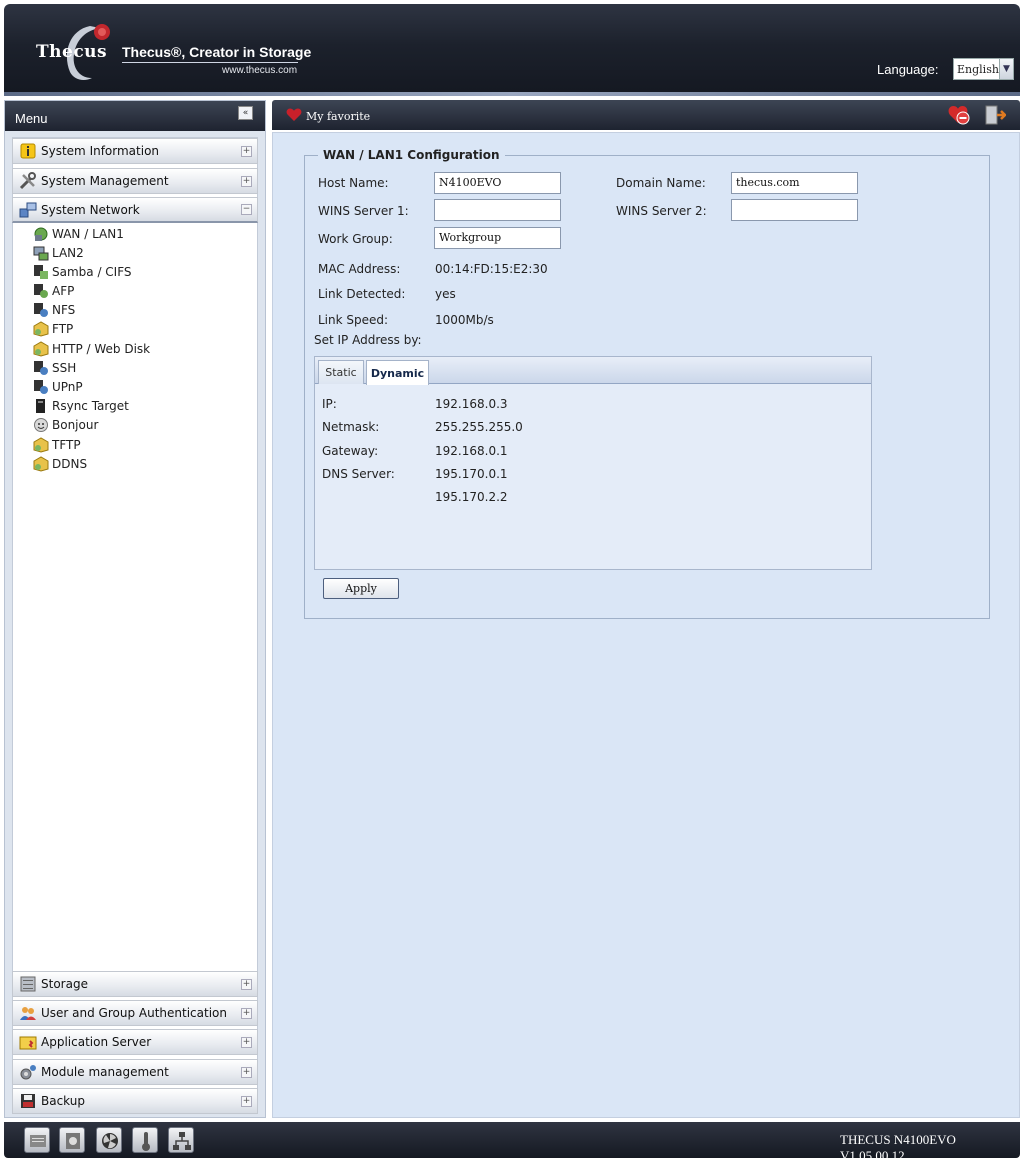 The image size is (1024, 1160). Describe the element at coordinates (28, 1072) in the screenshot. I see `module-icon` at that location.